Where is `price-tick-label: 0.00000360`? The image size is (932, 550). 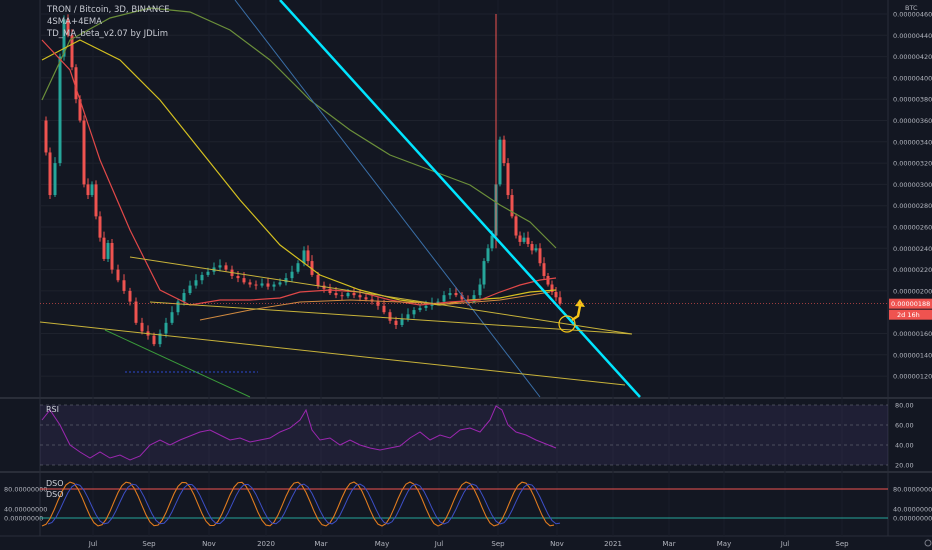
price-tick-label: 0.00000360 is located at coordinates (912, 121).